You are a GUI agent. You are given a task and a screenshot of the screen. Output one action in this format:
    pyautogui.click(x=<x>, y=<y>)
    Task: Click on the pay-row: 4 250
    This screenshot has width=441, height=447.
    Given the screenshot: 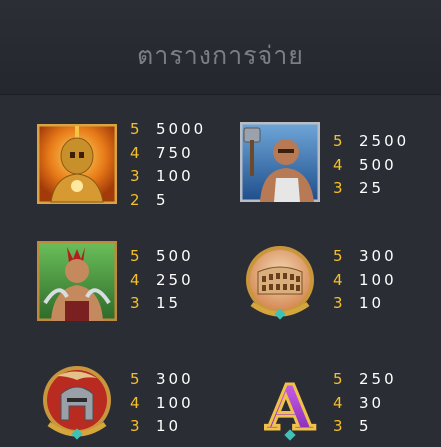 What is the action you would take?
    pyautogui.click(x=162, y=280)
    